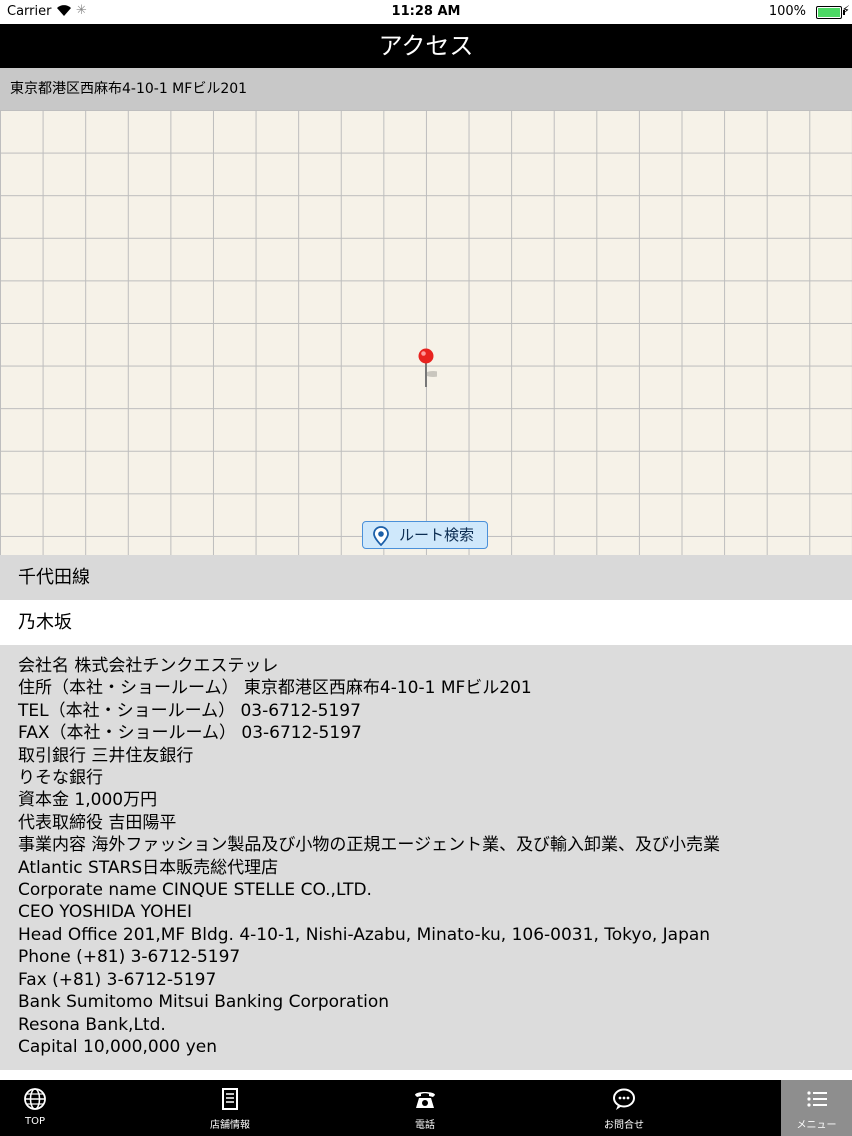 The height and width of the screenshot is (1136, 852). What do you see at coordinates (624, 1125) in the screenshot?
I see `tab-contact-label: お問合せ` at bounding box center [624, 1125].